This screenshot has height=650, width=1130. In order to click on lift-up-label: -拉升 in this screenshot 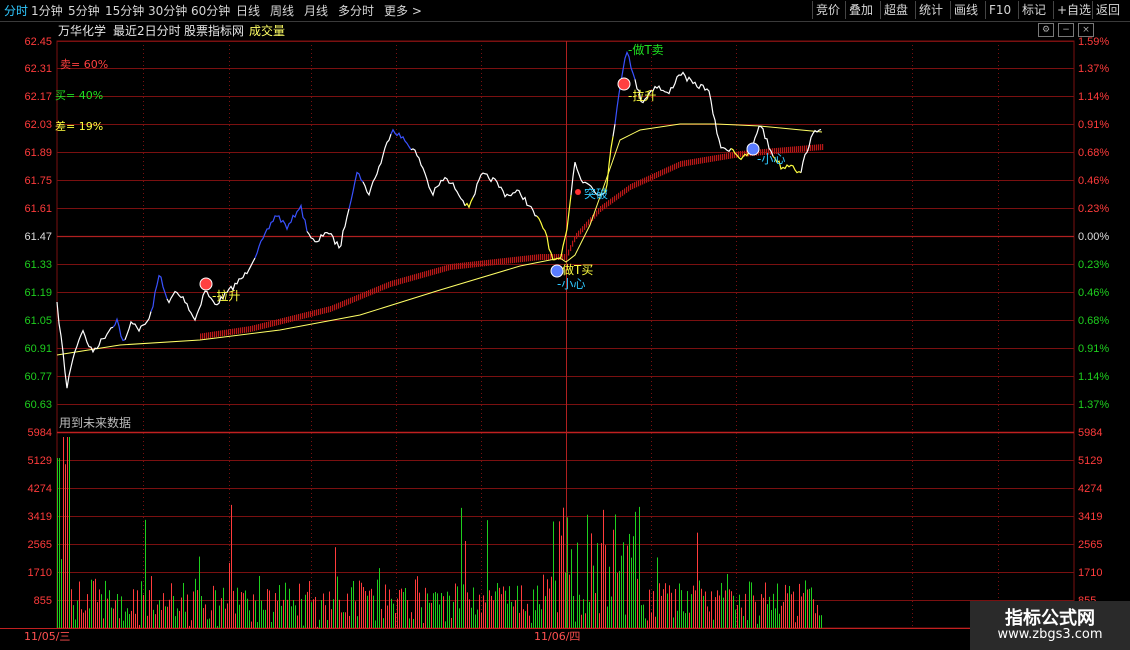, I will do `click(642, 95)`.